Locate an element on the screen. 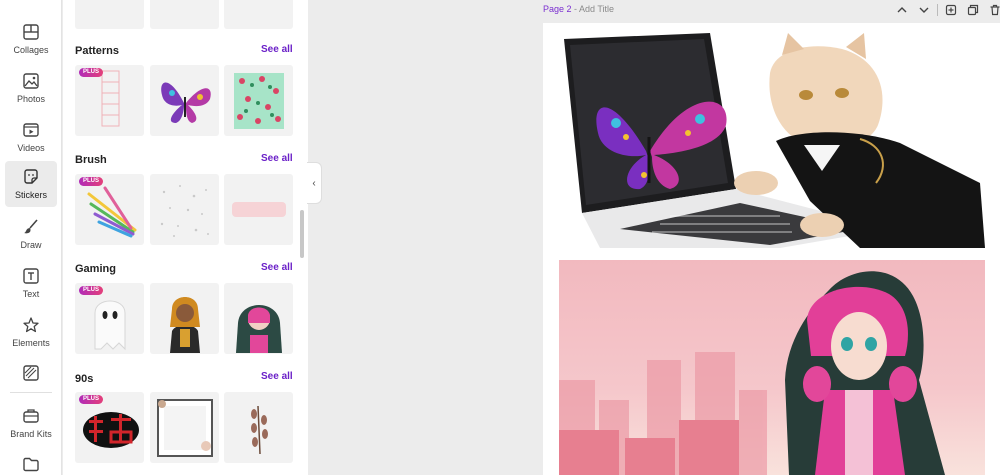  rail-label: Draw is located at coordinates (31, 245).